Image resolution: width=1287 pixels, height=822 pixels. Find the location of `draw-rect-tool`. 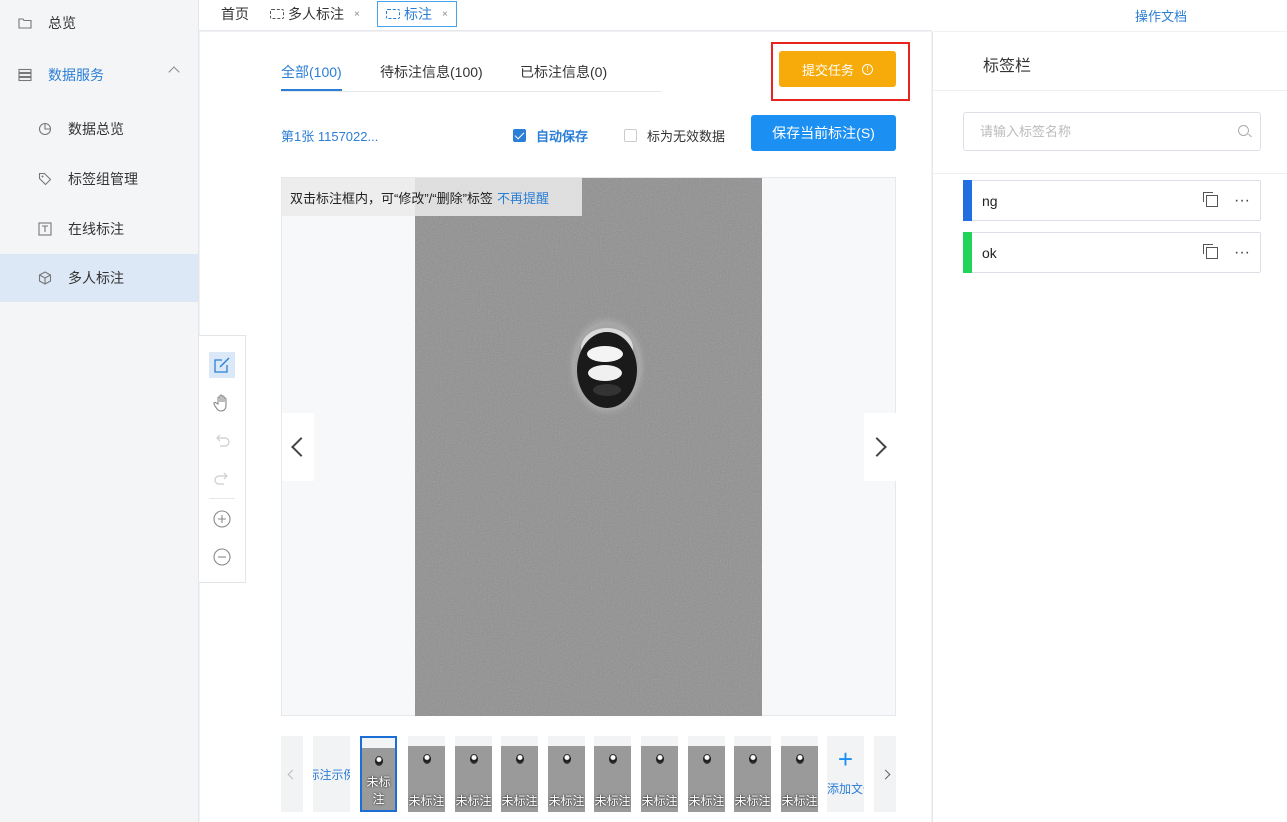

draw-rect-tool is located at coordinates (222, 365).